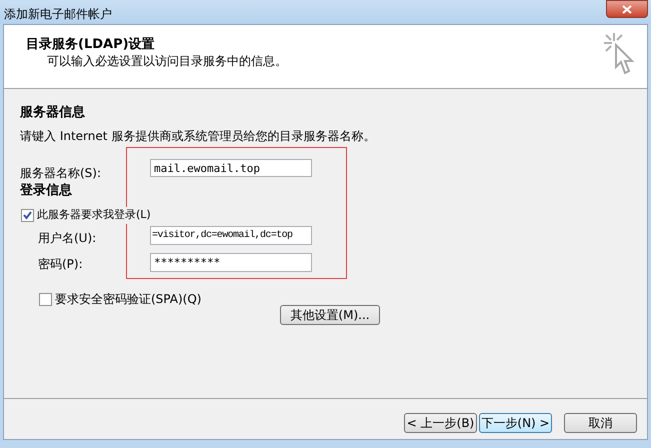 This screenshot has height=448, width=651. What do you see at coordinates (231, 168) in the screenshot?
I see `server-name-field: mail.ewomail.top` at bounding box center [231, 168].